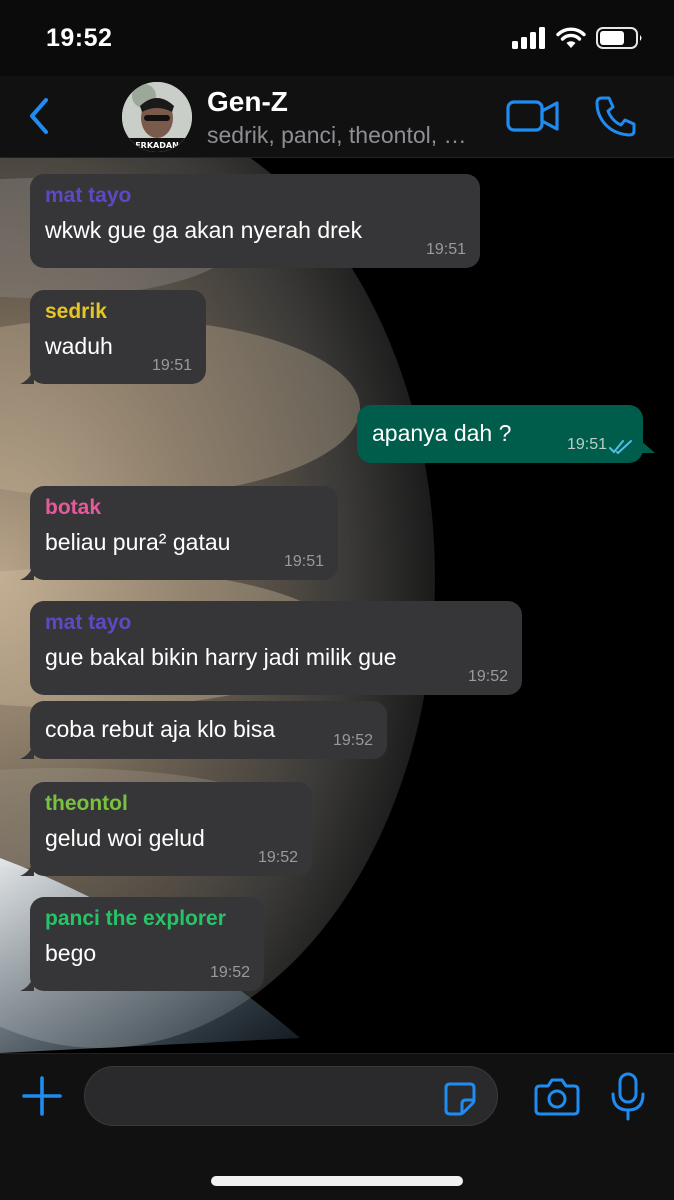  What do you see at coordinates (528, 38) in the screenshot?
I see `signal-icon` at bounding box center [528, 38].